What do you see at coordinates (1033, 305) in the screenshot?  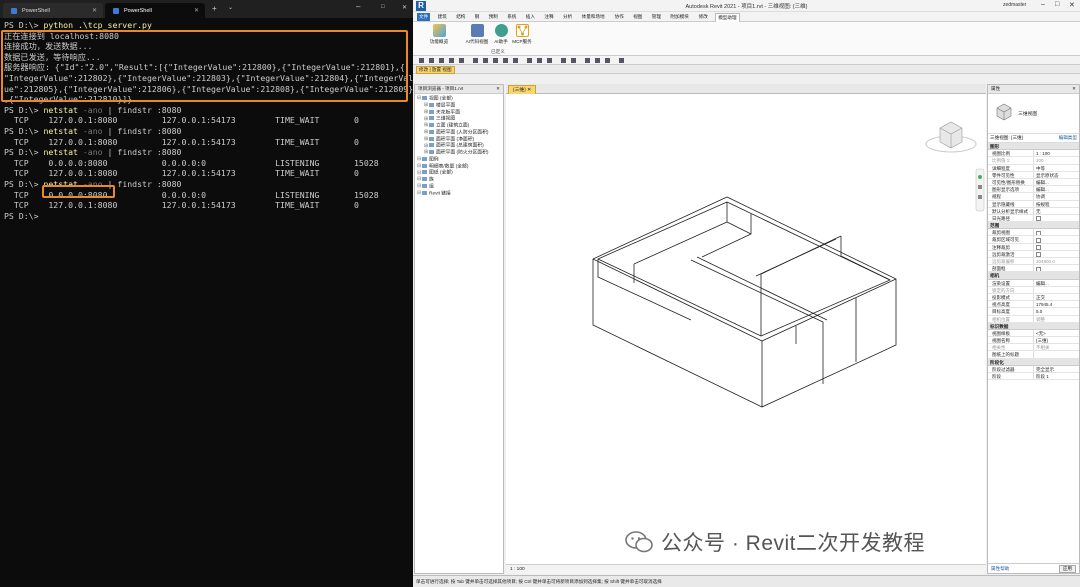 I see `property-row: 视点高度 17945.4` at bounding box center [1033, 305].